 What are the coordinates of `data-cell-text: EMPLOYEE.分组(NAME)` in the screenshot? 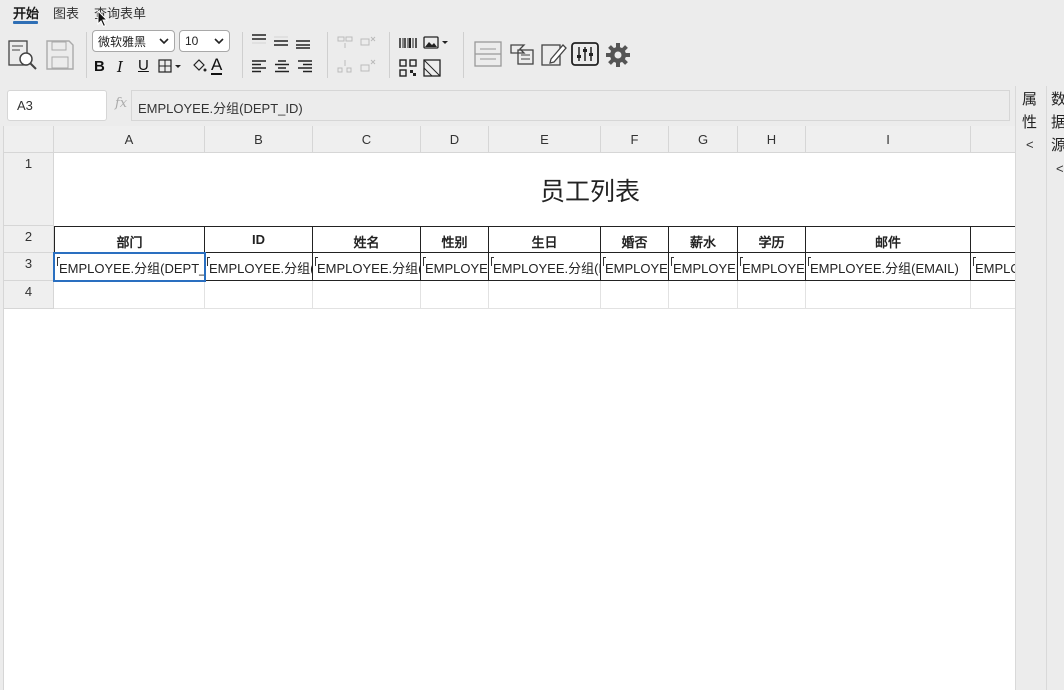 It's located at (369, 268).